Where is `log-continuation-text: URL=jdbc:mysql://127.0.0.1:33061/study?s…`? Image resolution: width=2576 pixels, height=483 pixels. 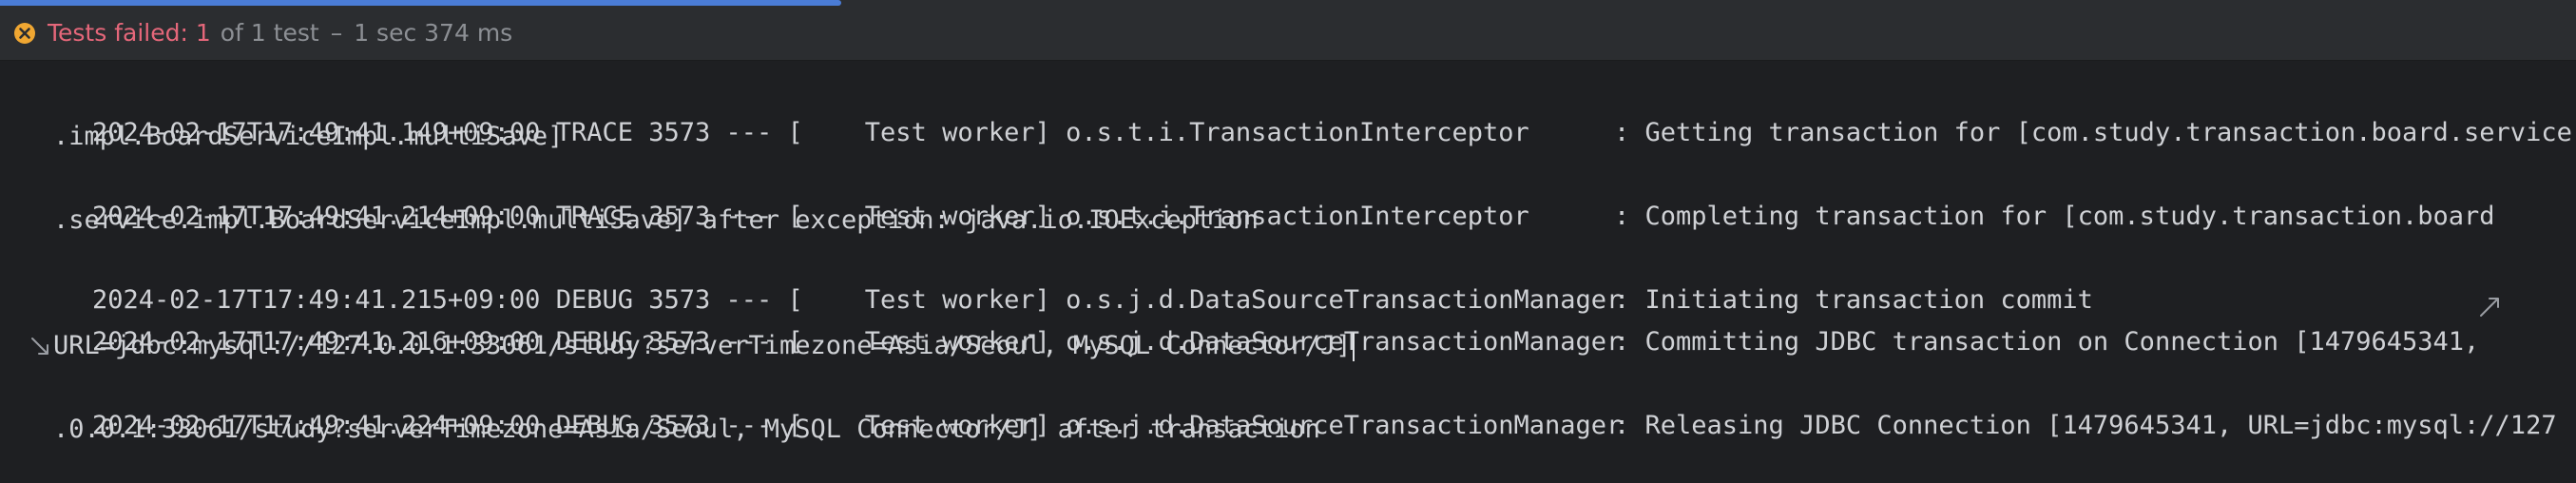 log-continuation-text: URL=jdbc:mysql://127.0.0.1:33061/study?s… is located at coordinates (702, 345).